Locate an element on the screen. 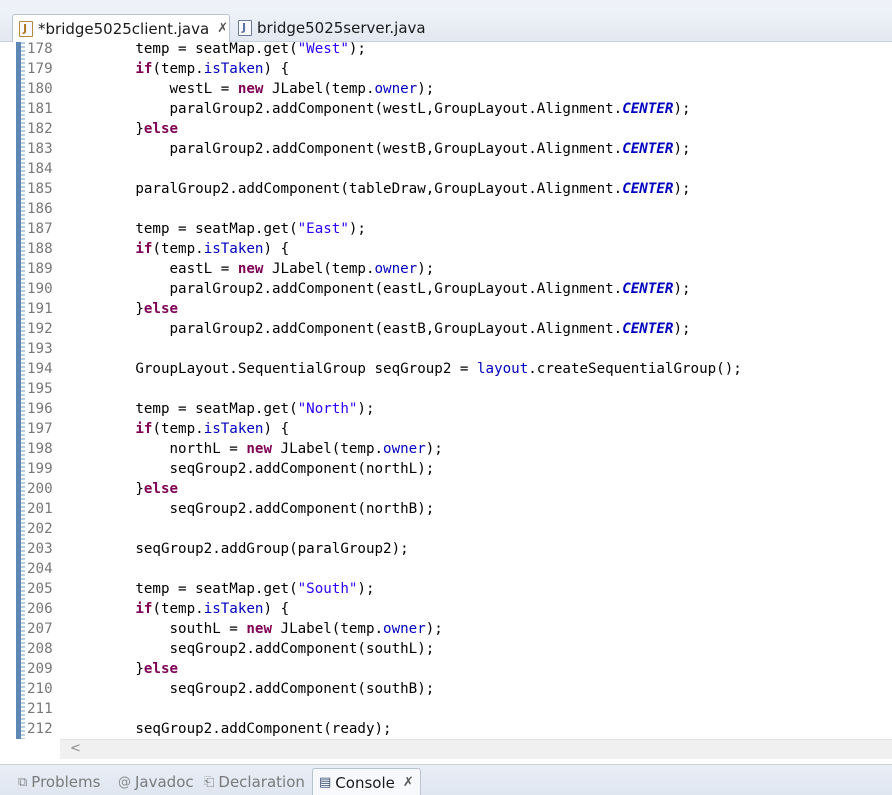  code-line: 208 seqGroup2.addComponent(southL); is located at coordinates (446, 649).